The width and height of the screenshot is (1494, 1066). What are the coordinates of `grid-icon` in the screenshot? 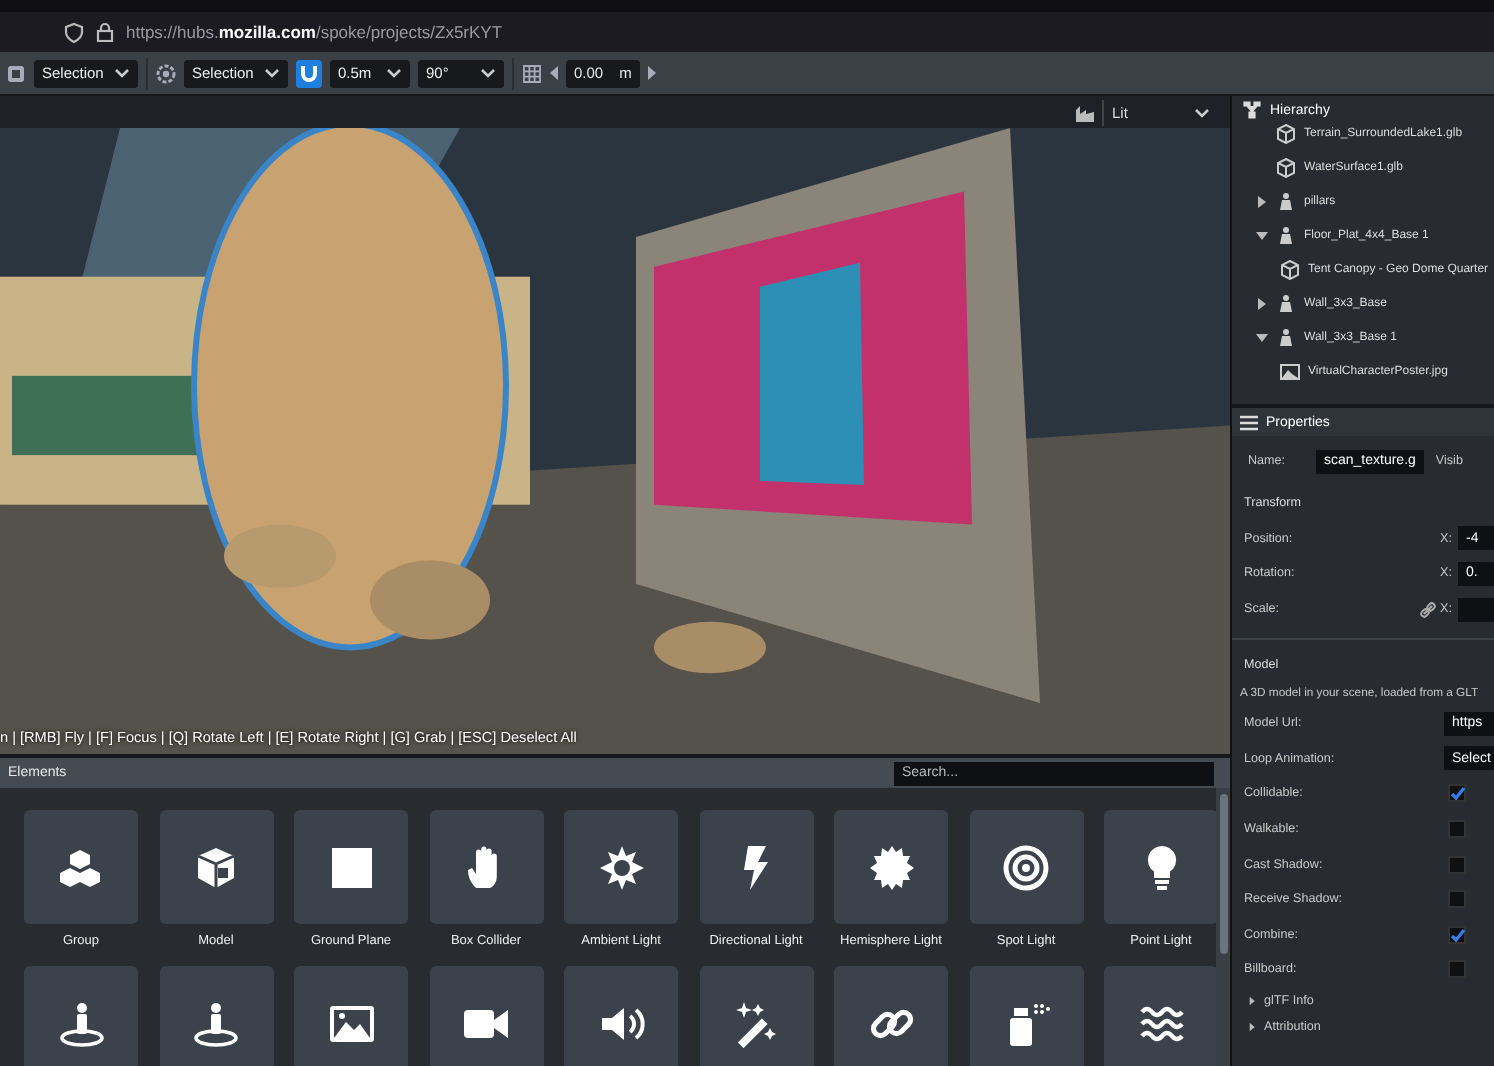 It's located at (532, 73).